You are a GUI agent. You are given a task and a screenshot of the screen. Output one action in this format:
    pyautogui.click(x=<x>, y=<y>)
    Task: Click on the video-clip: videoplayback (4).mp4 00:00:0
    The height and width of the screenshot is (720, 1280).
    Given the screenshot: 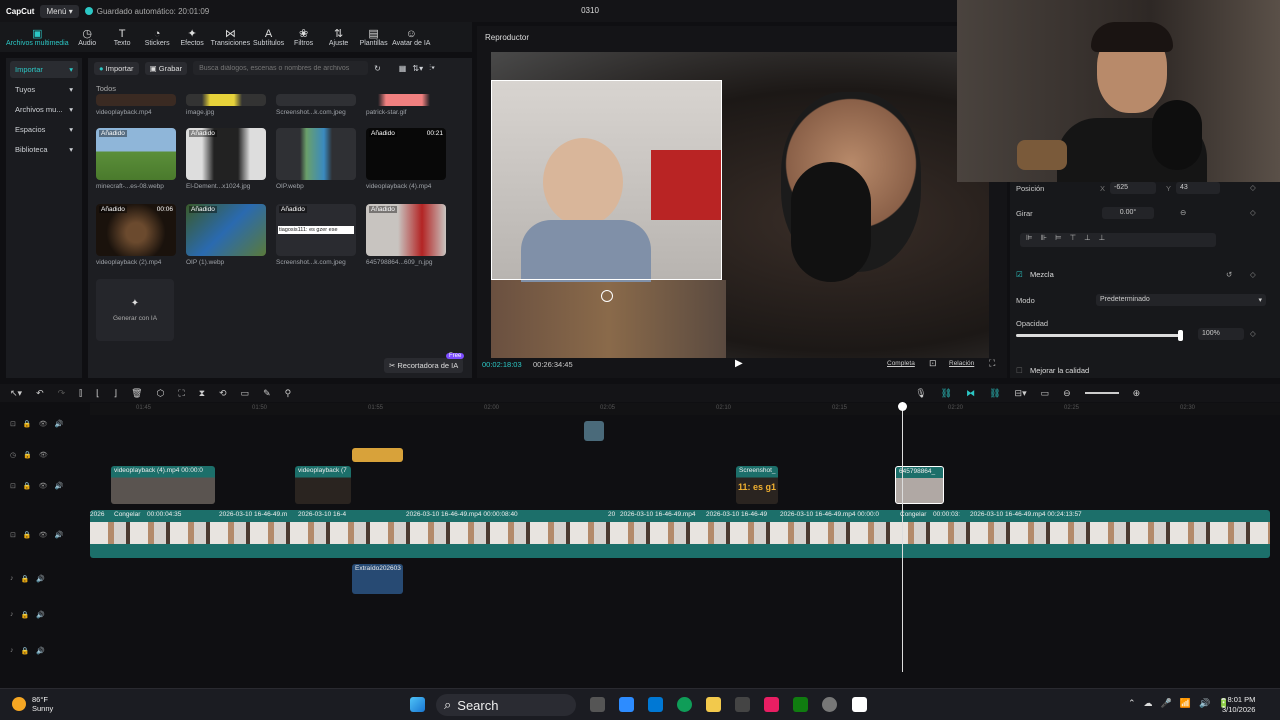 What is the action you would take?
    pyautogui.click(x=163, y=485)
    